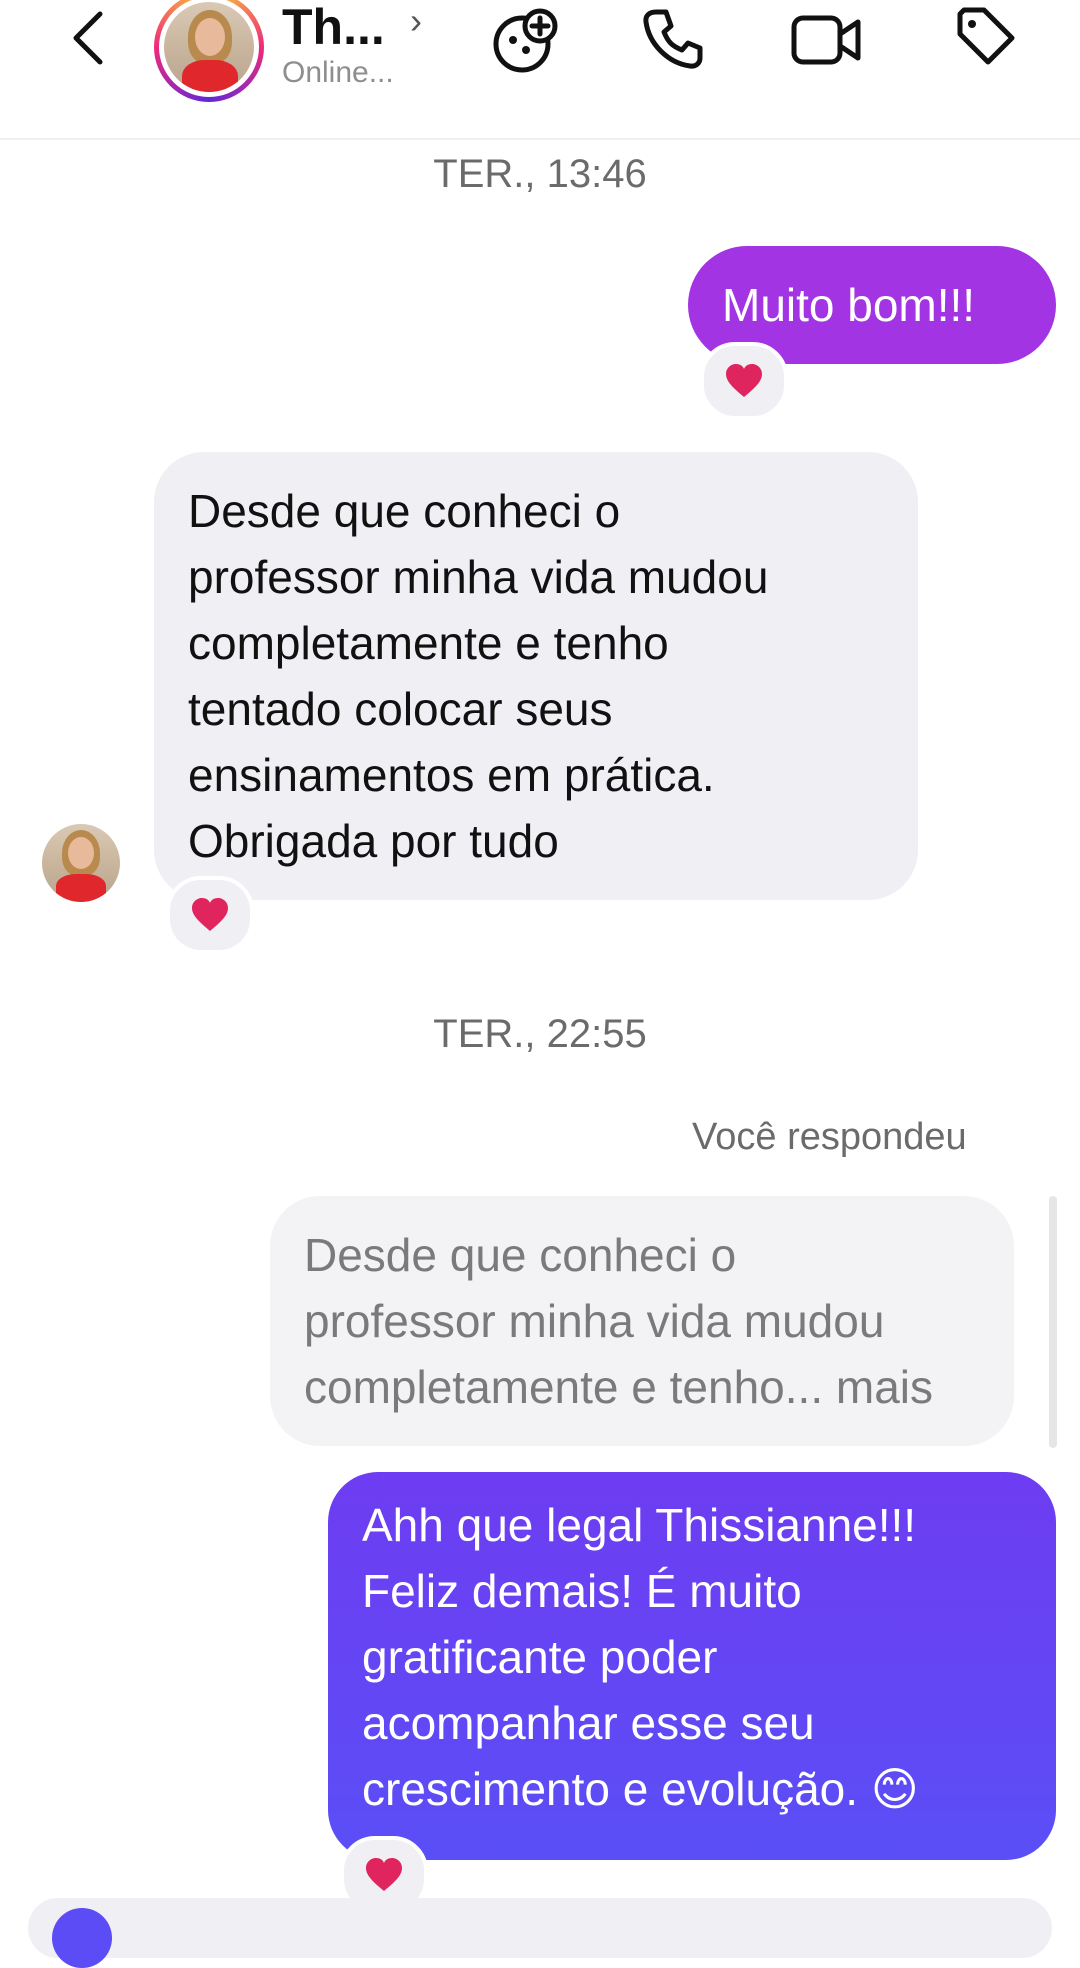 This screenshot has height=1968, width=1080. Describe the element at coordinates (209, 51) in the screenshot. I see `profile-avatar` at that location.